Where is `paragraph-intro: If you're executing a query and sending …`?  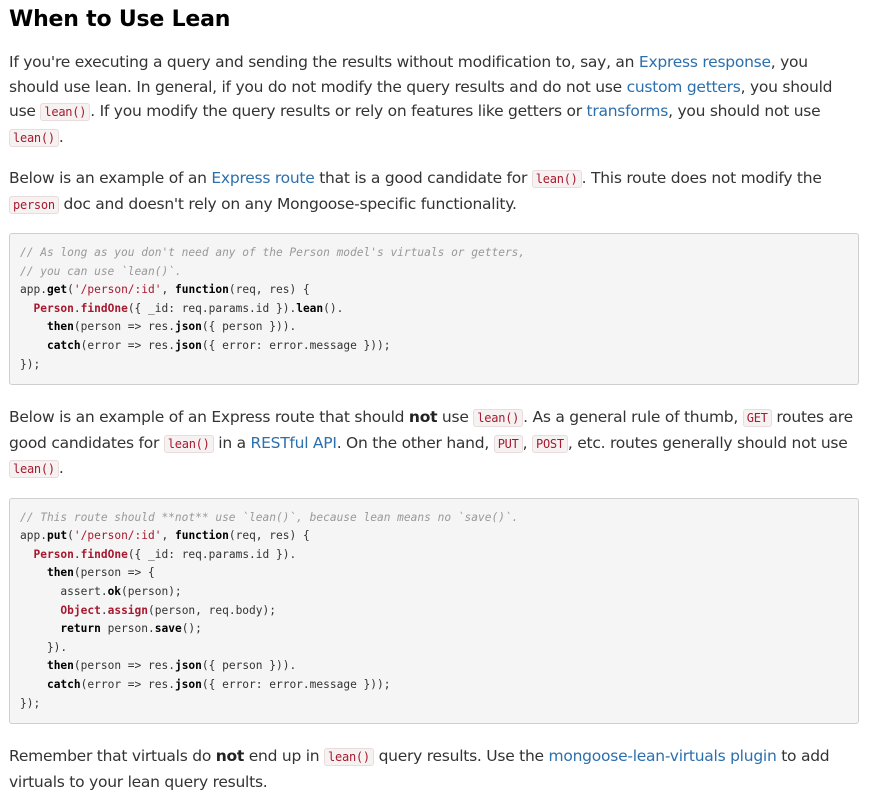
paragraph-intro: If you're executing a query and sending … is located at coordinates (434, 100).